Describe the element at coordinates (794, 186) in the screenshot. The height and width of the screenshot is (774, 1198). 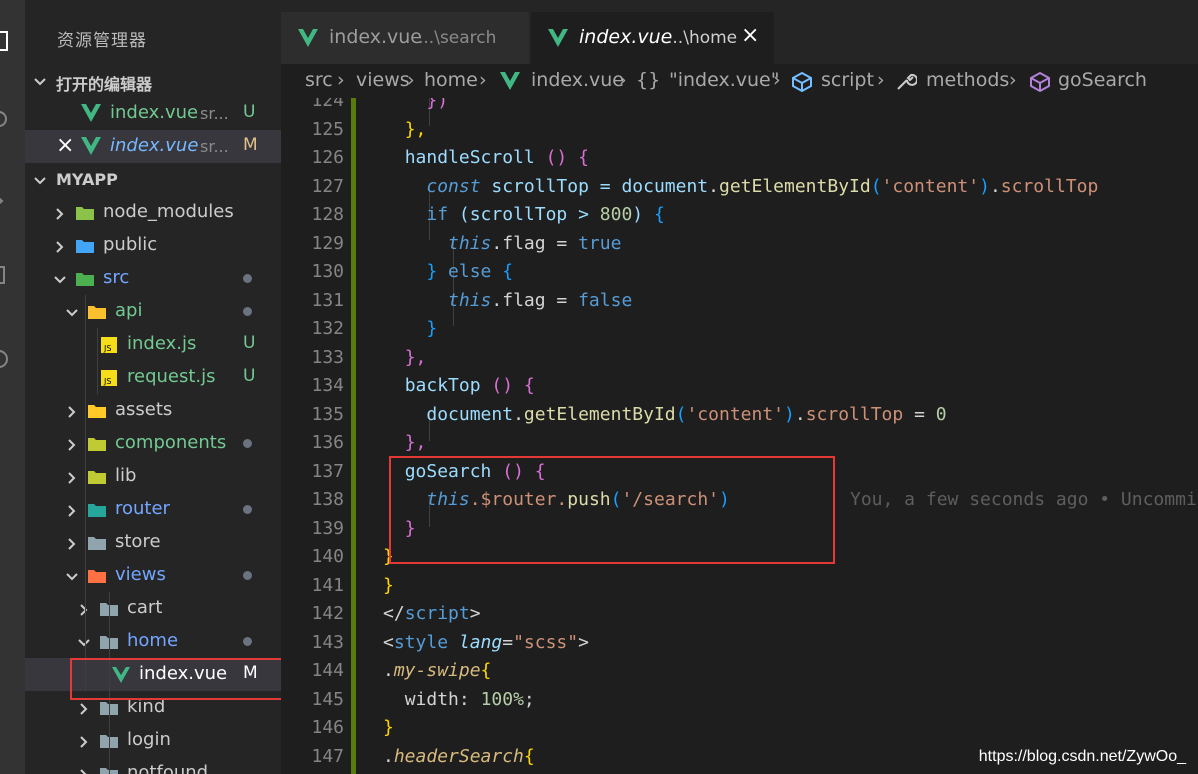
I see `code-token: getElementById` at that location.